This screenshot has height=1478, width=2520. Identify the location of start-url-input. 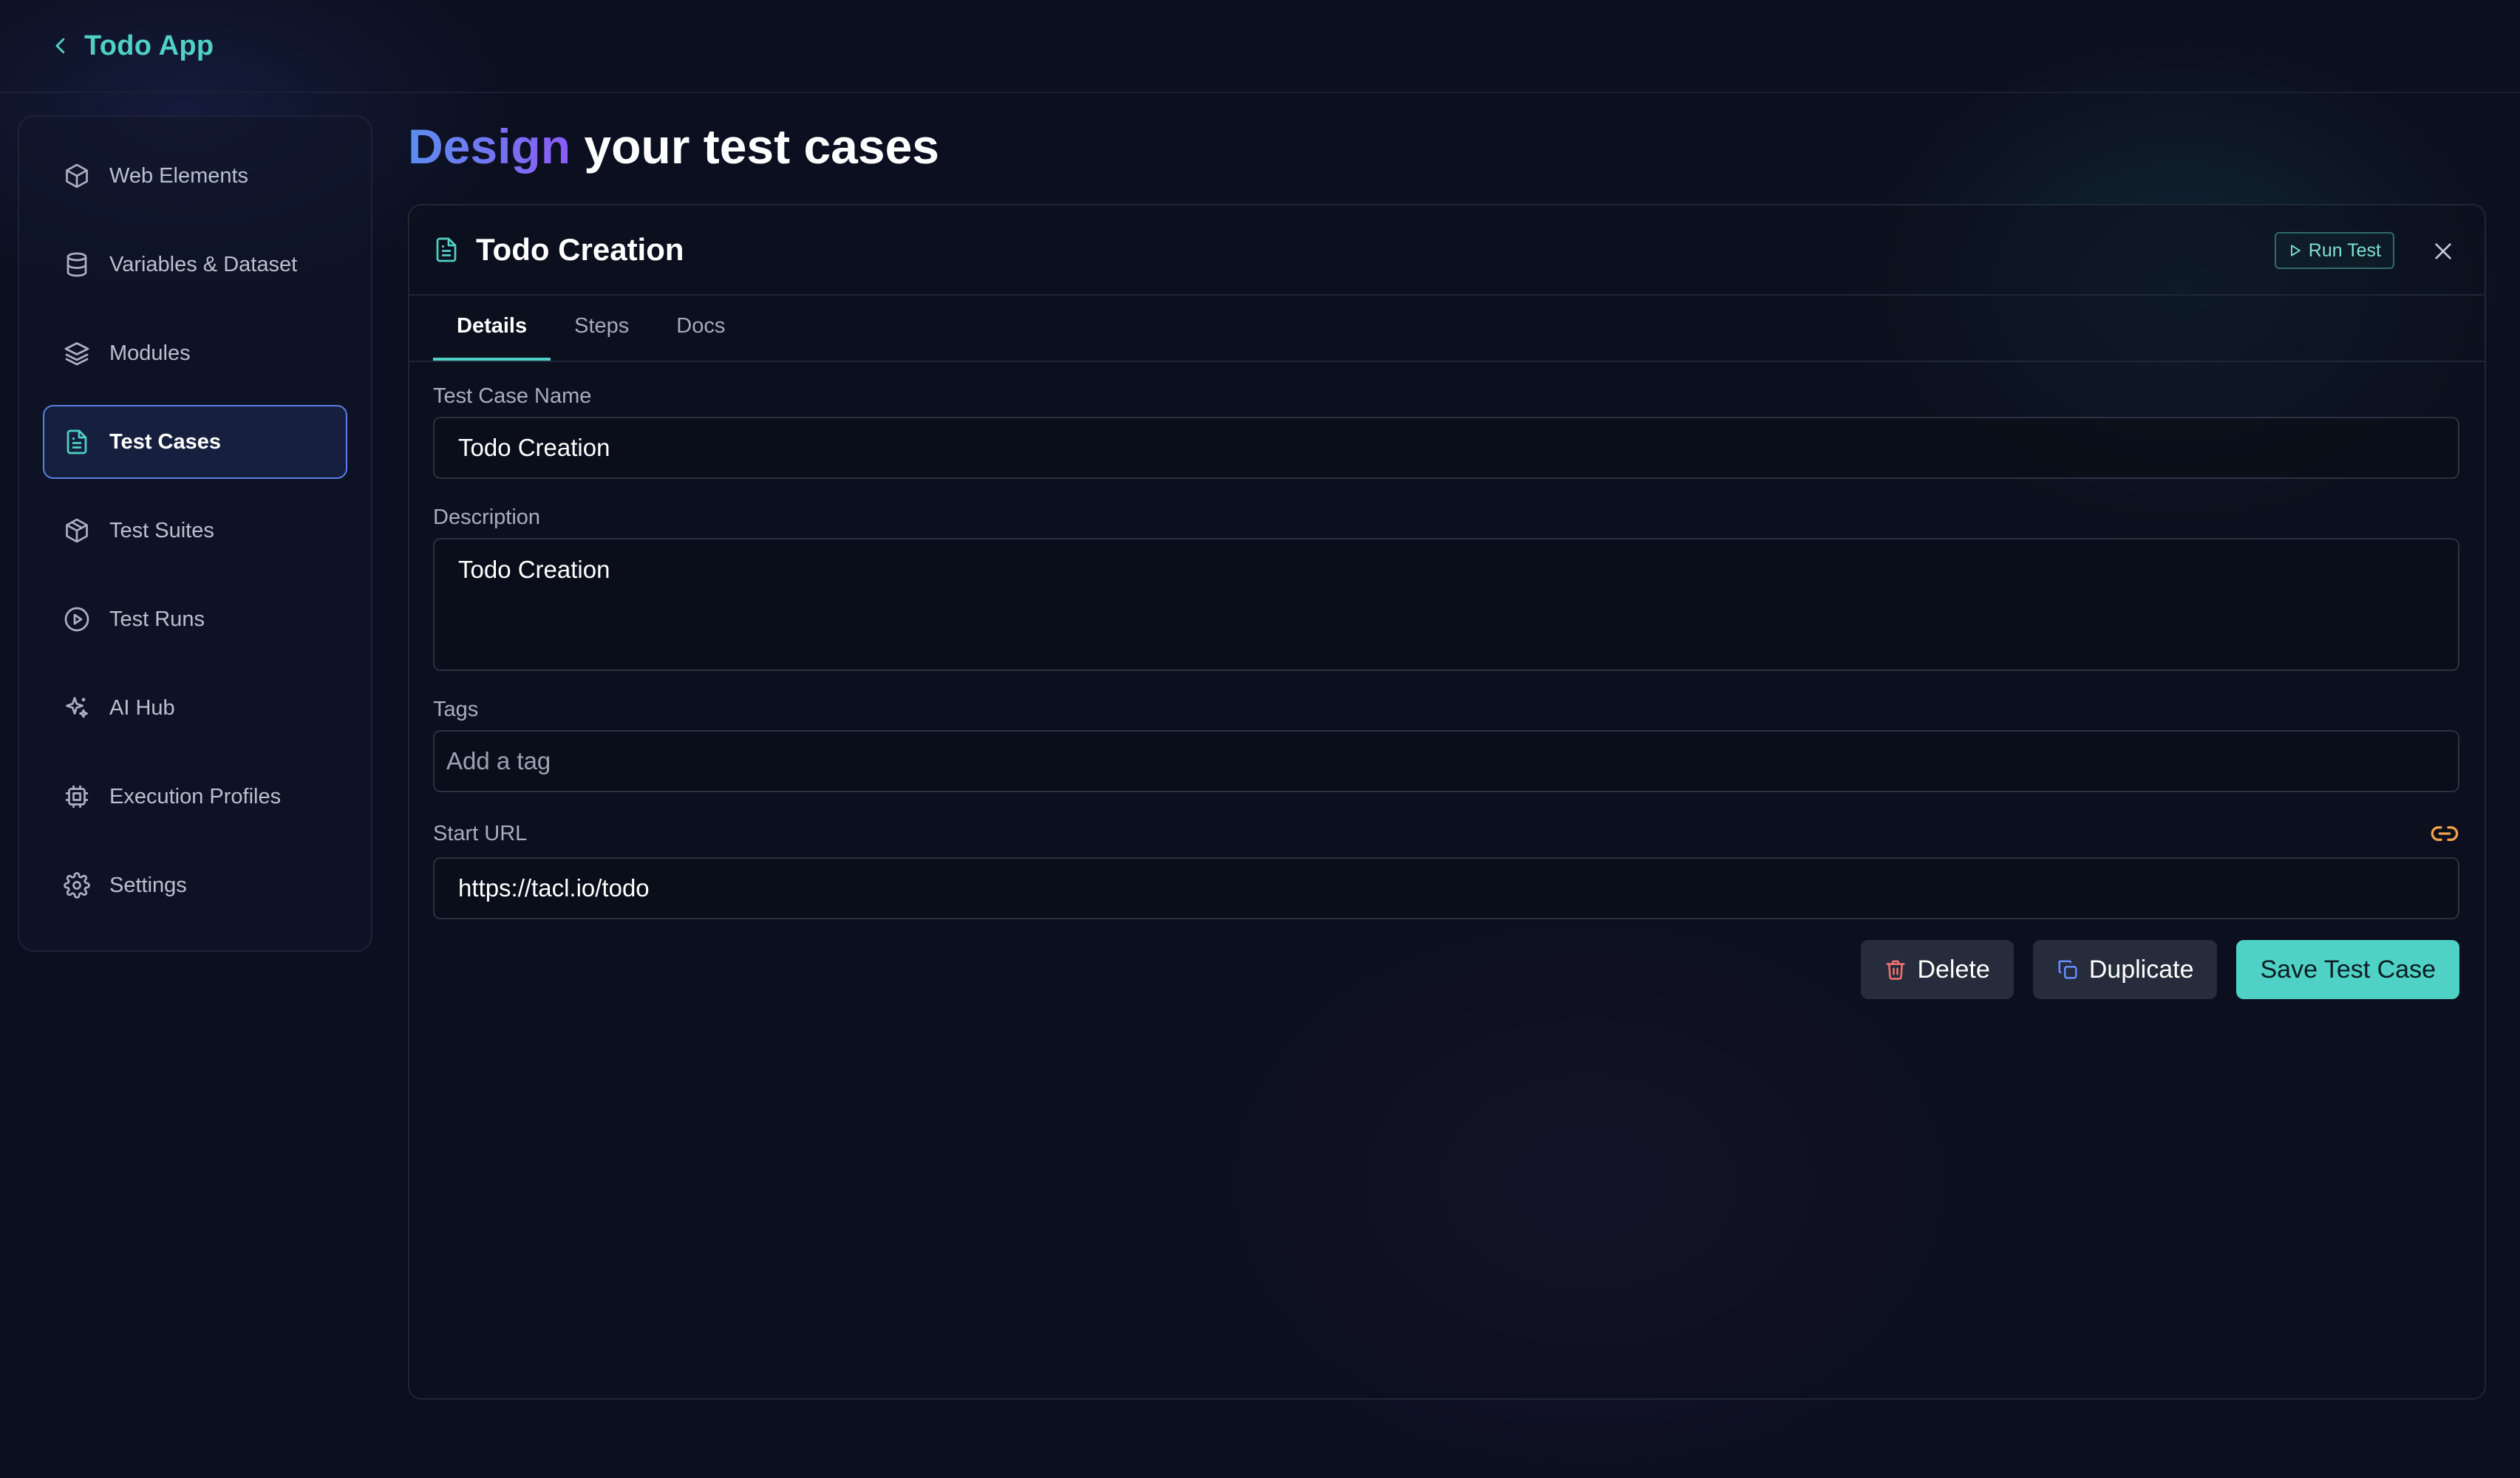
(1446, 888).